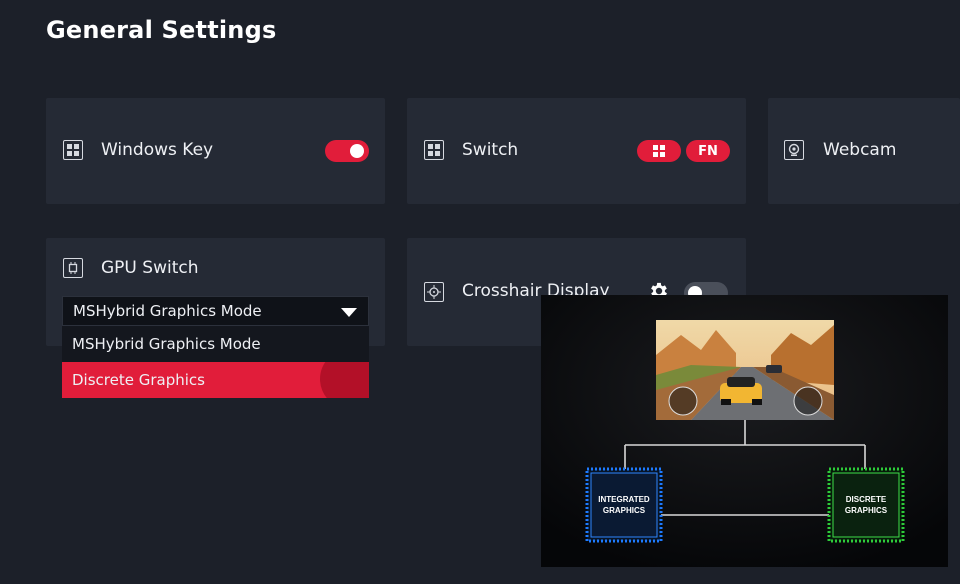 The width and height of the screenshot is (960, 584). I want to click on dropdown-option-mshybrid: MSHybrid Graphics Mode, so click(215, 344).